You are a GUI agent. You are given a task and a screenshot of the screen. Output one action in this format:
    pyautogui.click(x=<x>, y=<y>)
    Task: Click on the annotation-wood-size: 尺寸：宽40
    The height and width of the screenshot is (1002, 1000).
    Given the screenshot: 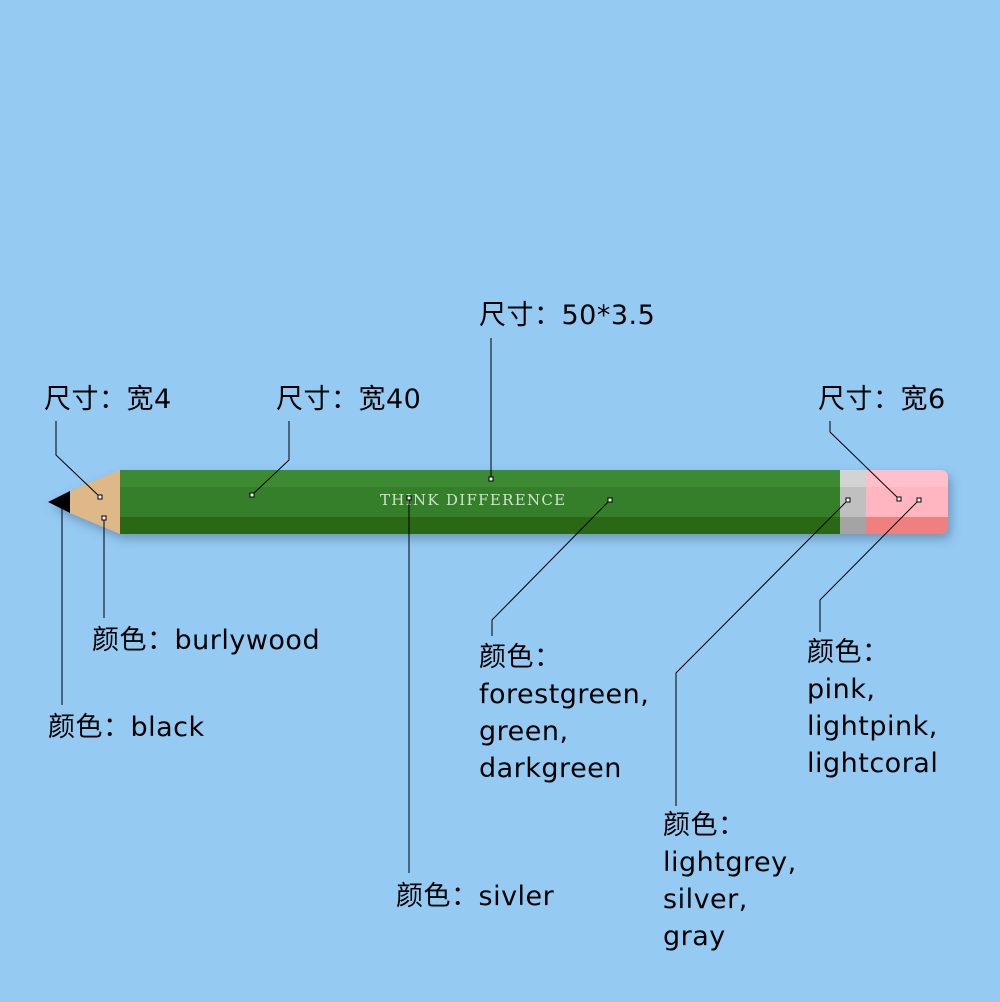 What is the action you would take?
    pyautogui.click(x=349, y=399)
    